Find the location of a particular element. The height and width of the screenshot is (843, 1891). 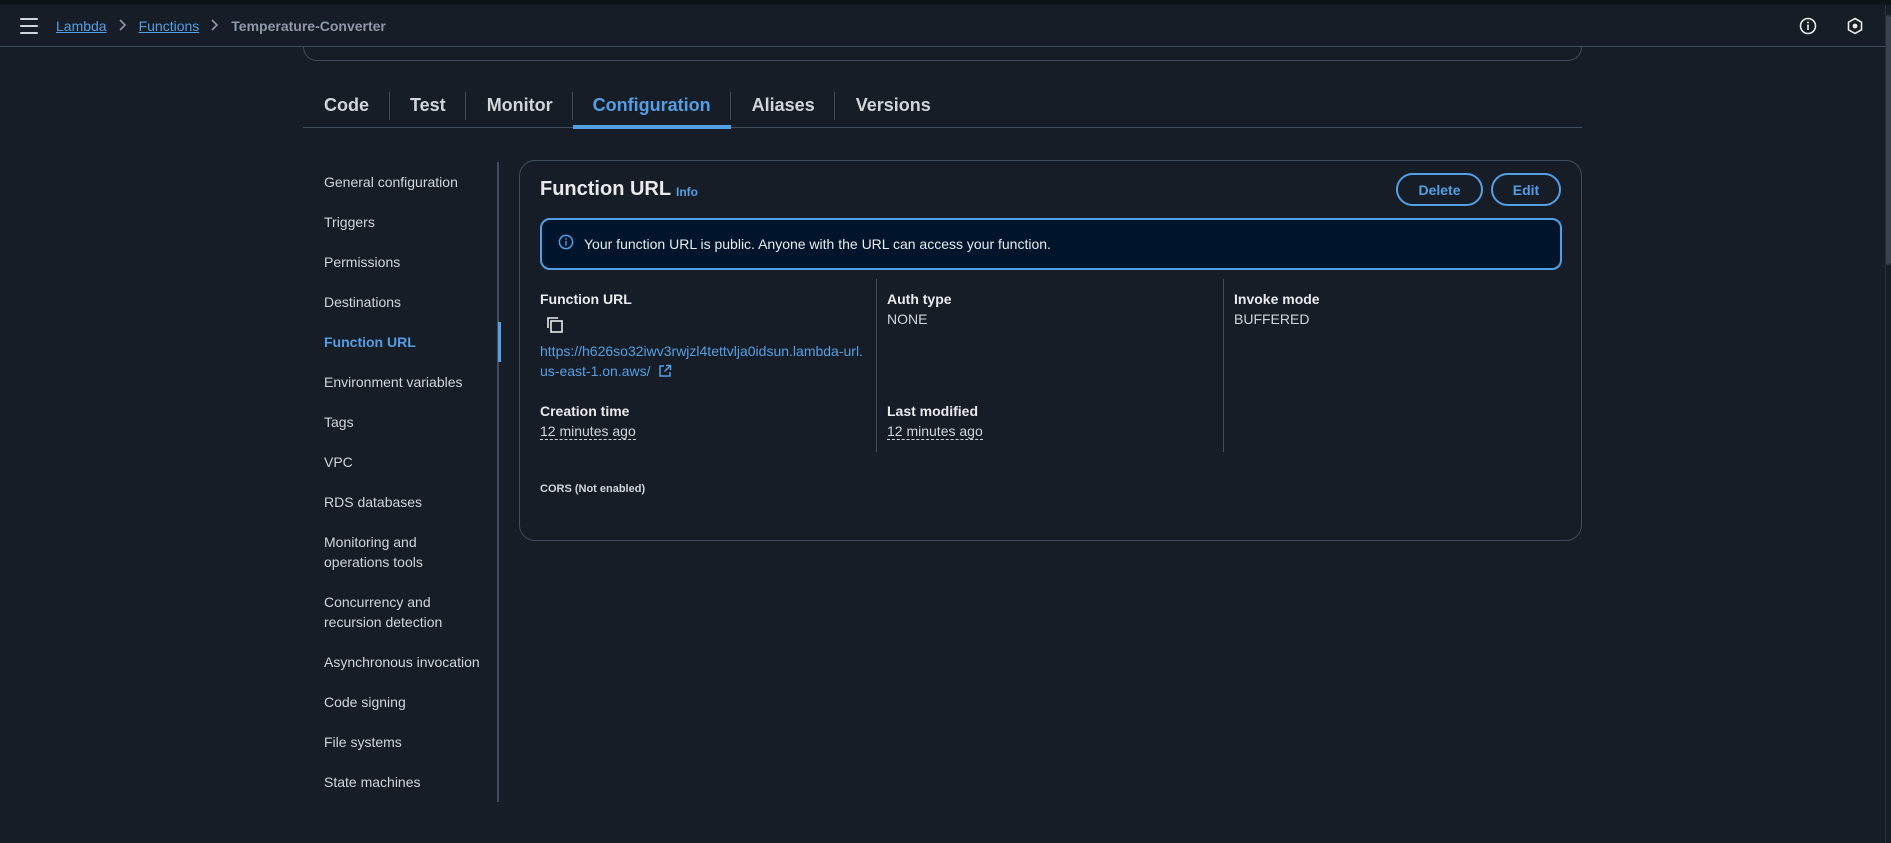

creation-time-label: Creation time is located at coordinates (585, 411).